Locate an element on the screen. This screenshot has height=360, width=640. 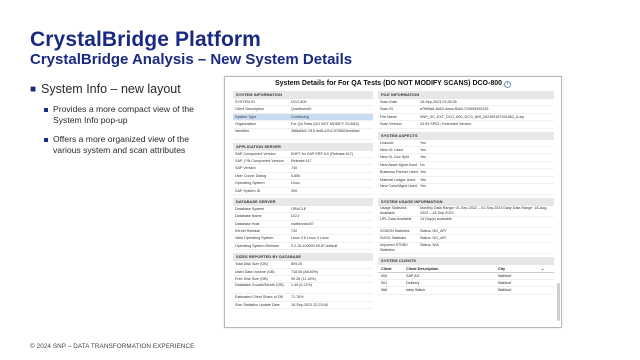
attribute-label: New Cons/Mgmt Used is located at coordinates (398, 185).